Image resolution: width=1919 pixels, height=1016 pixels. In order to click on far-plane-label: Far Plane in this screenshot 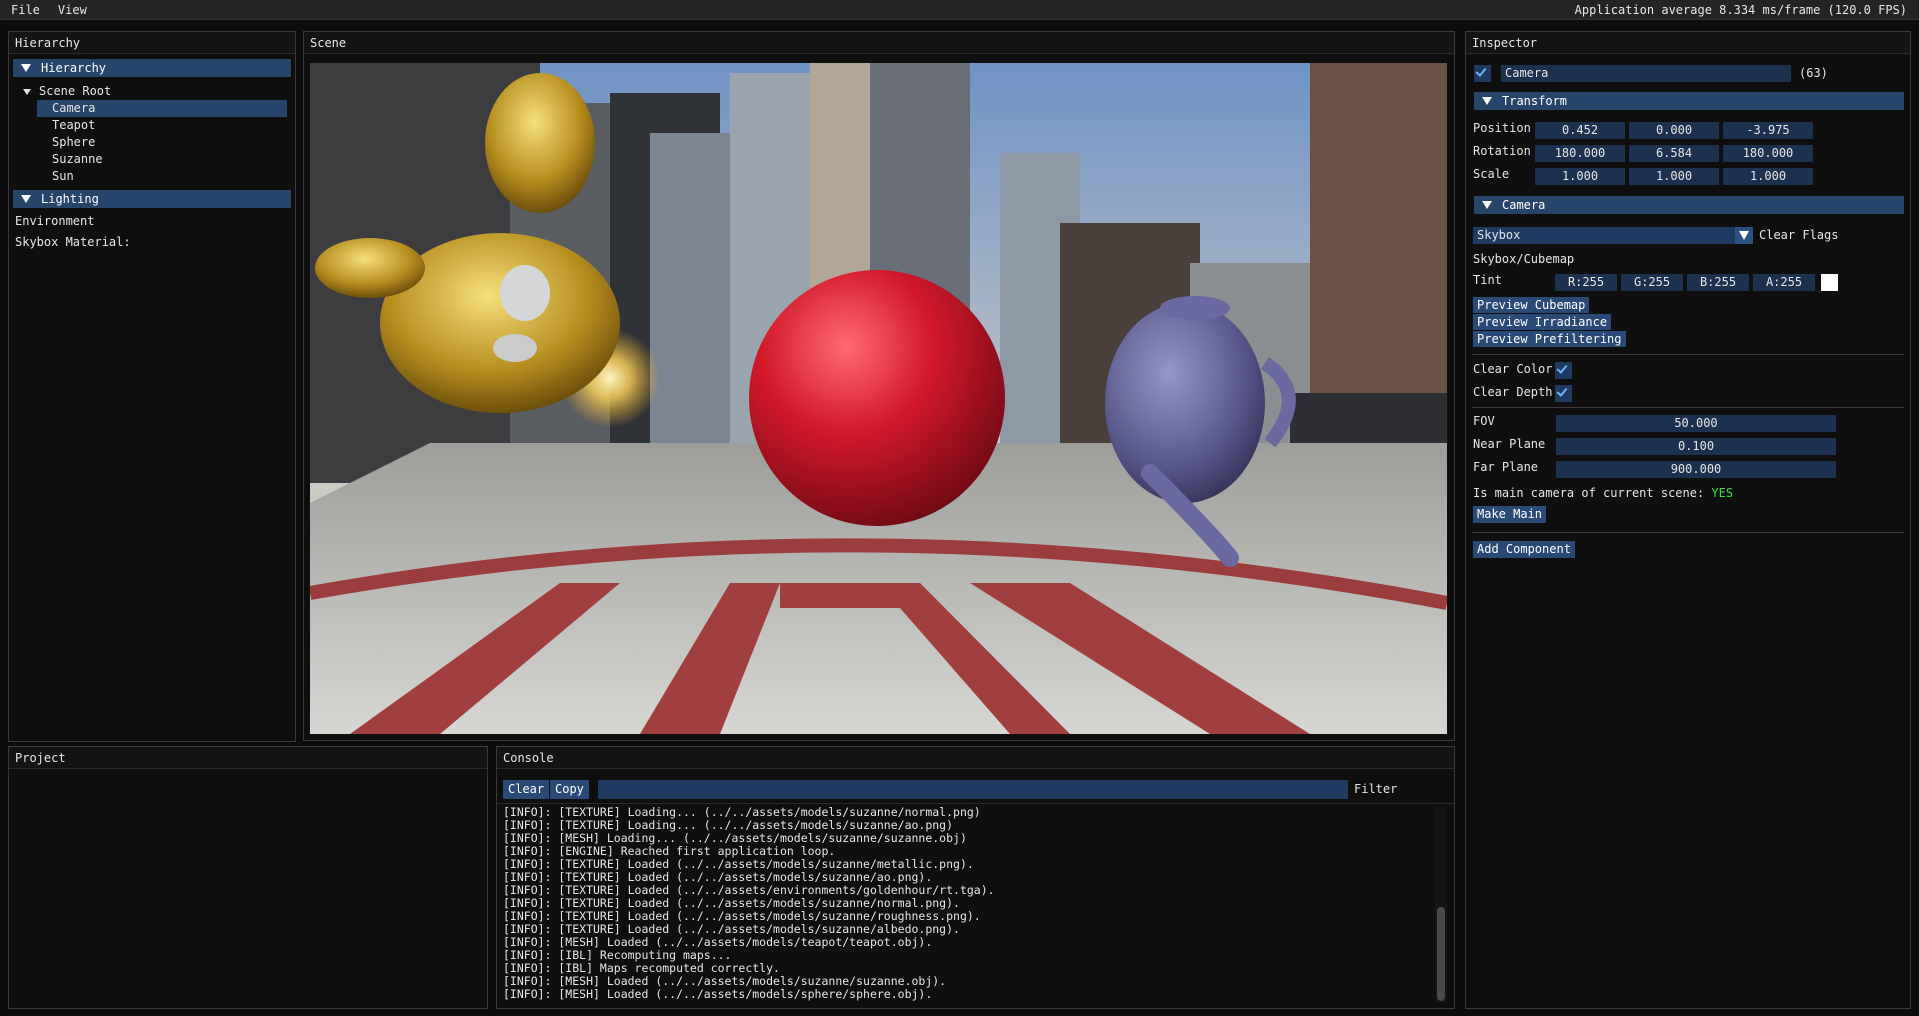, I will do `click(1506, 467)`.